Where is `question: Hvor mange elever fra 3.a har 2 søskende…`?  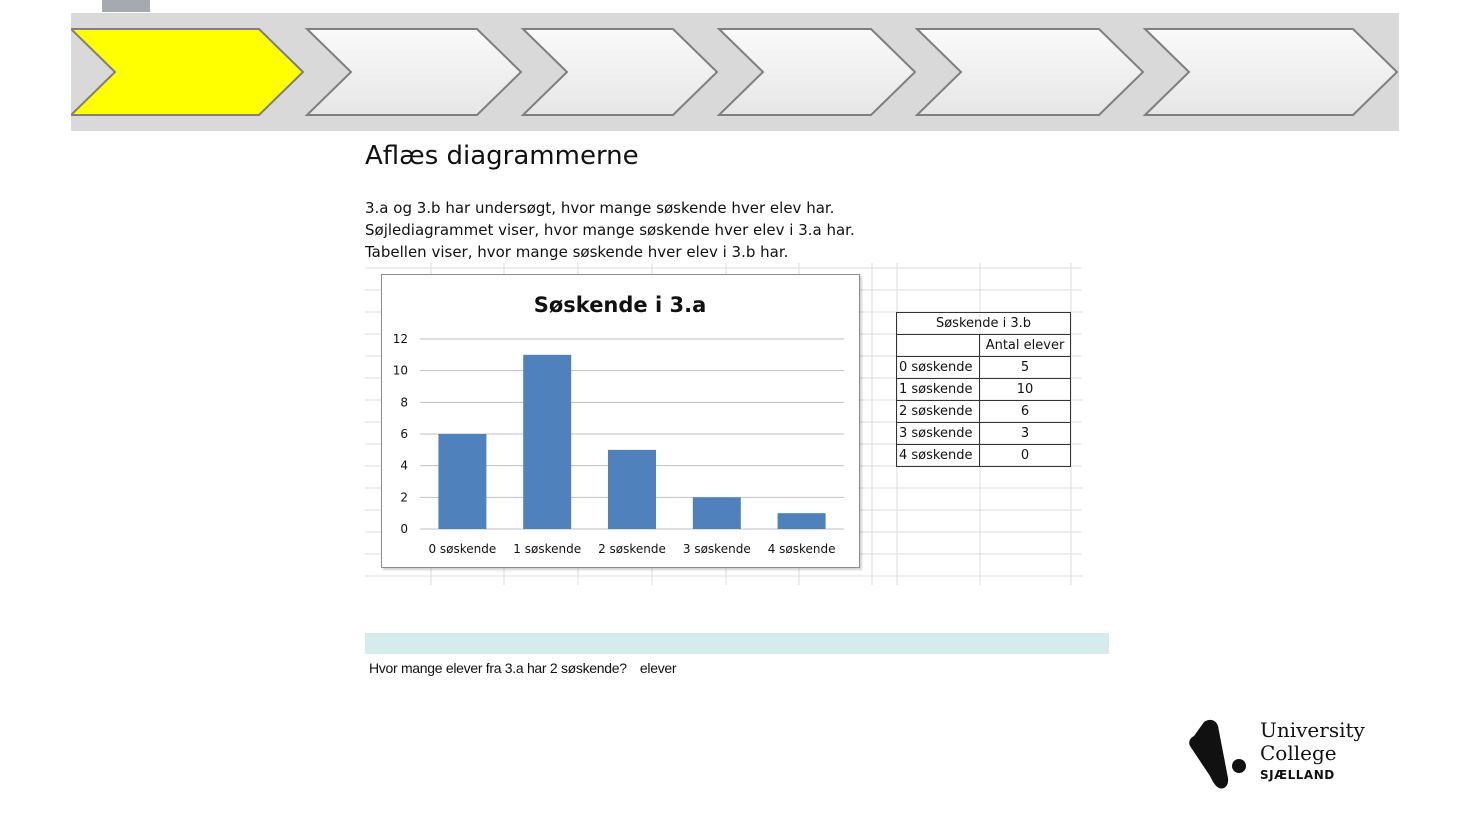
question: Hvor mange elever fra 3.a har 2 søskende… is located at coordinates (523, 667).